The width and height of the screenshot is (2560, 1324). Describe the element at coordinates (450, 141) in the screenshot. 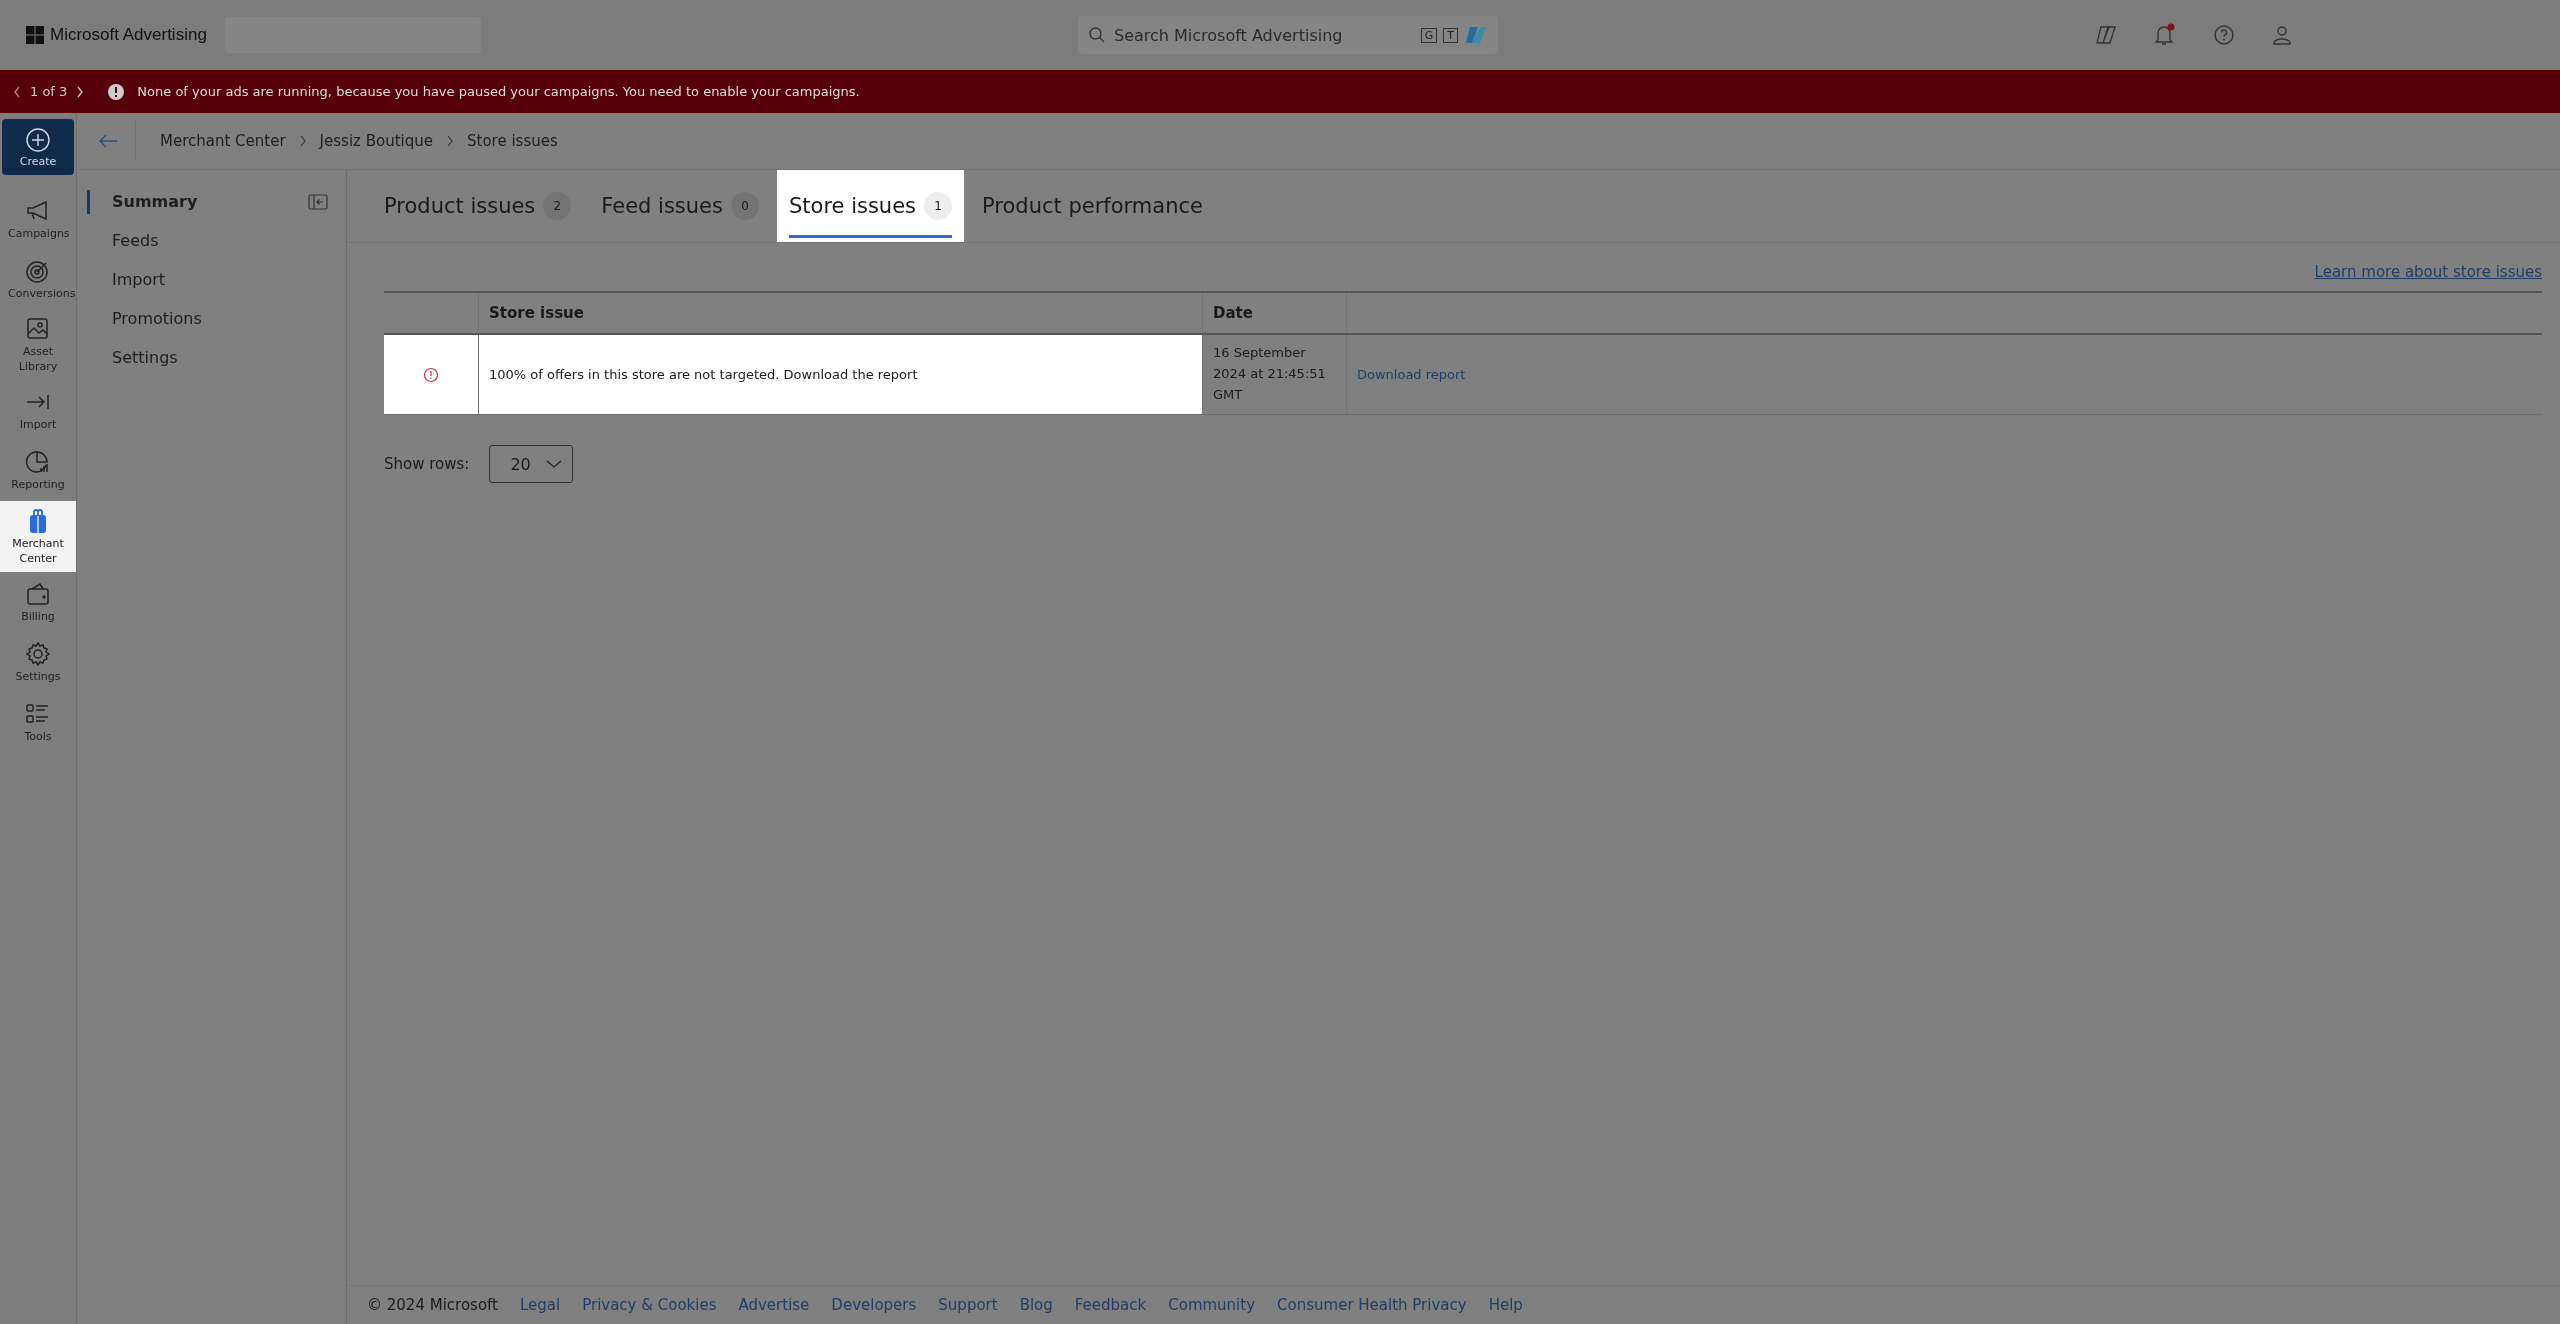

I see `chevron-right-icon` at that location.